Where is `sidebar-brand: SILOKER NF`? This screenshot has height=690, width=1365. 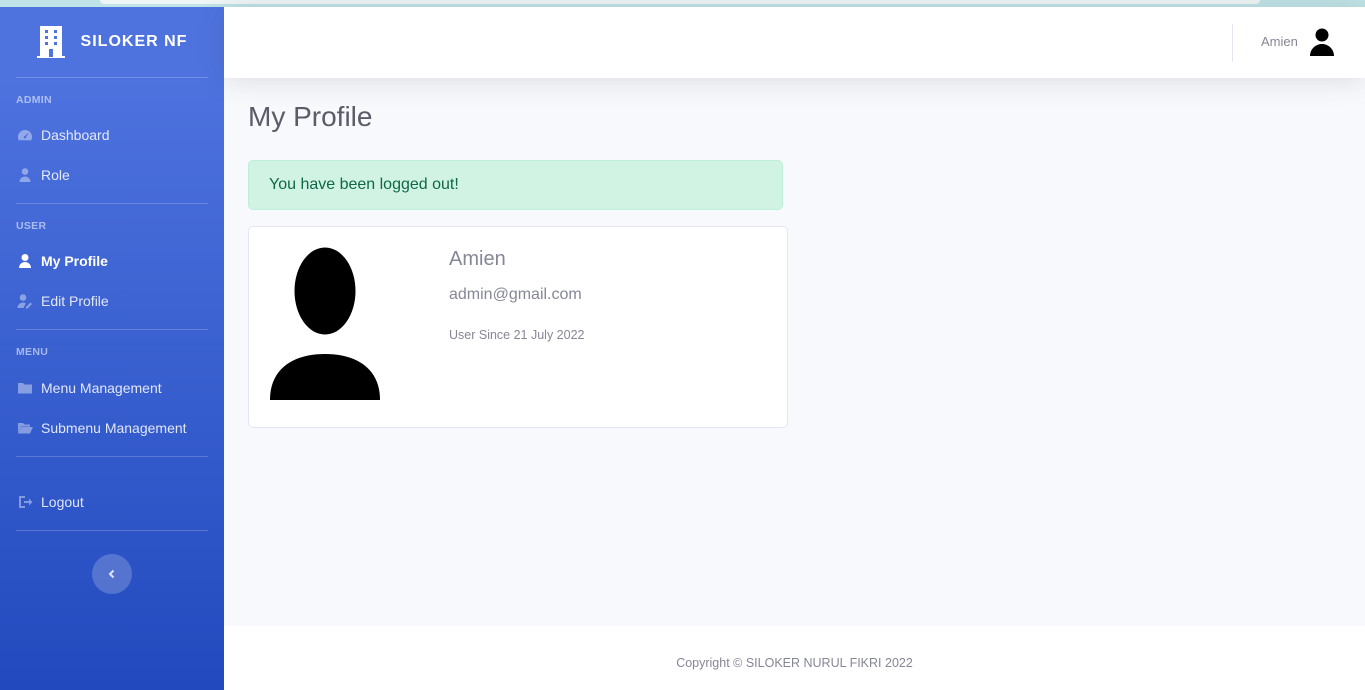
sidebar-brand: SILOKER NF is located at coordinates (112, 42).